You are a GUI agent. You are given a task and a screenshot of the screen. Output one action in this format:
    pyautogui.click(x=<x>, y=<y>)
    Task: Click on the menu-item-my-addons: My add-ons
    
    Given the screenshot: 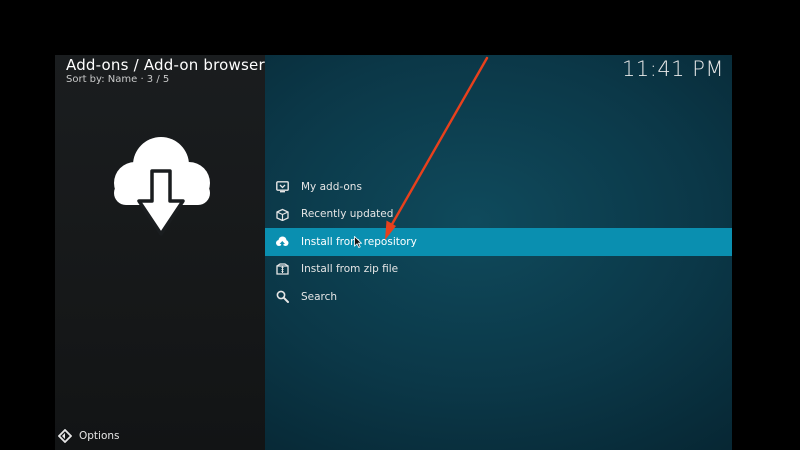 What is the action you would take?
    pyautogui.click(x=498, y=187)
    